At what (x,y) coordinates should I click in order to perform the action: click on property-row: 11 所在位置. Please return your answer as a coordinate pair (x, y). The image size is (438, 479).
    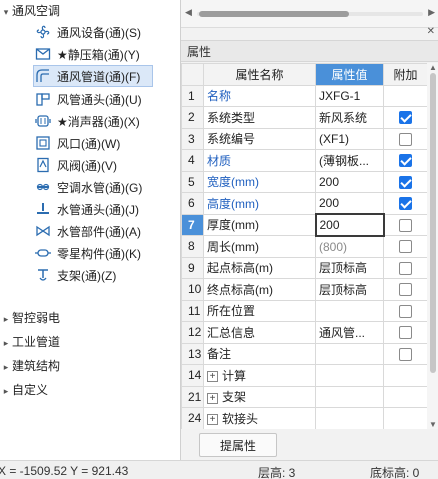
    Looking at the image, I should click on (304, 310).